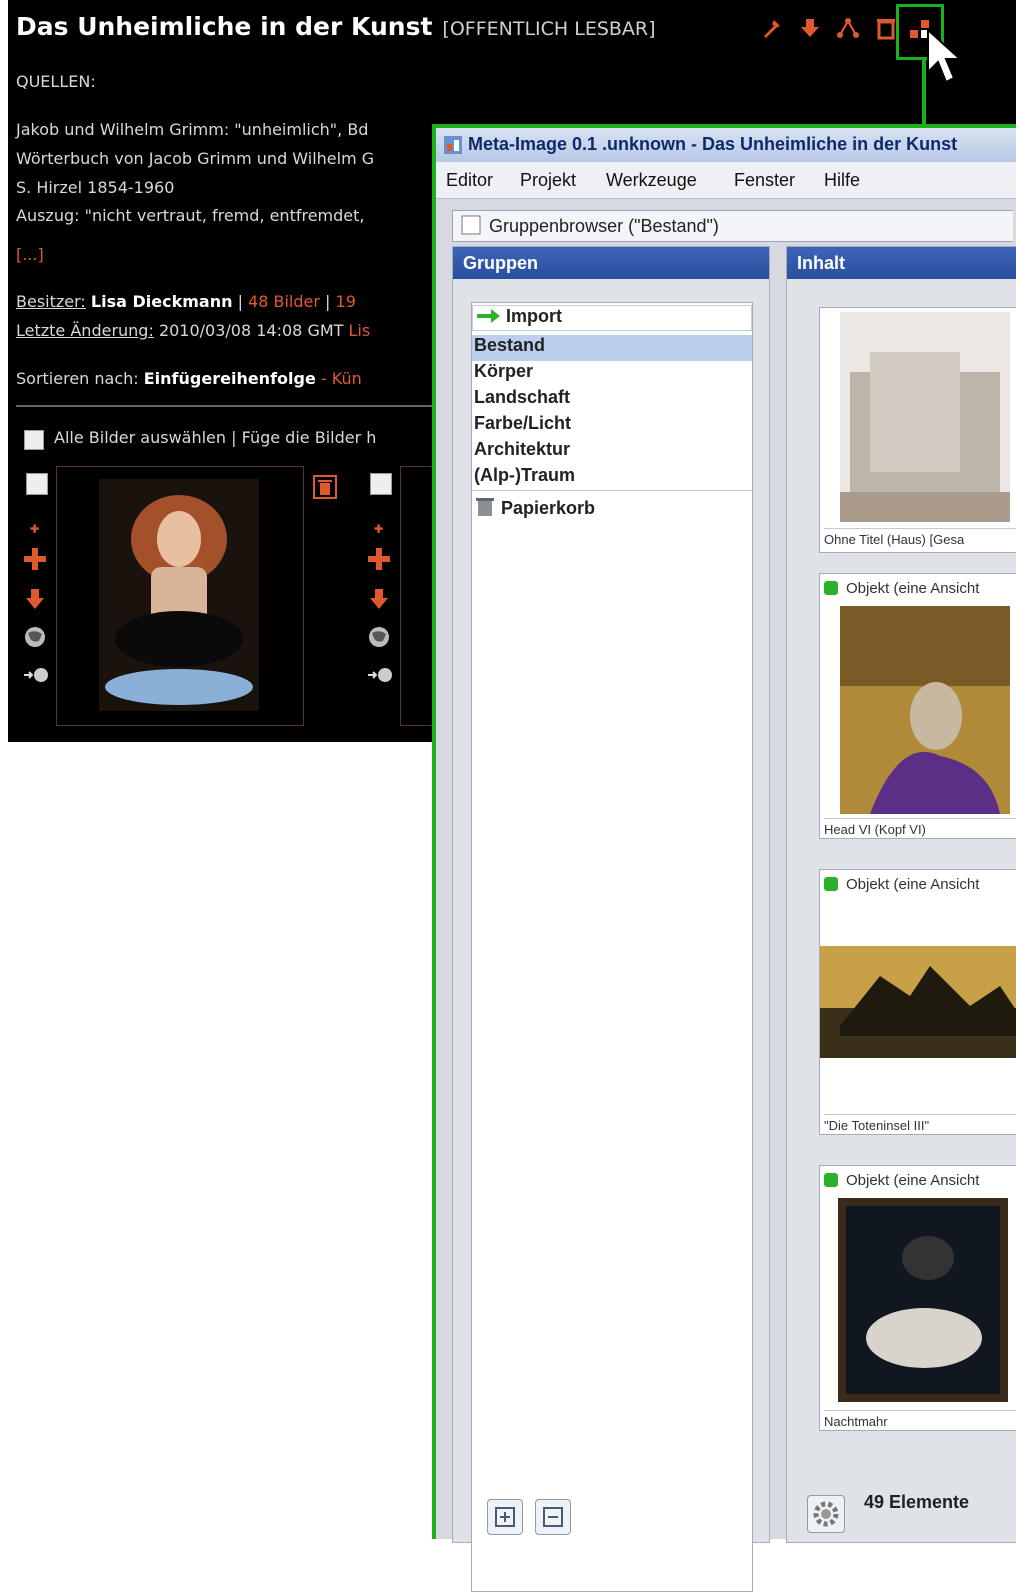 The image size is (1016, 1592). I want to click on image-thumbnail-cell, so click(180, 596).